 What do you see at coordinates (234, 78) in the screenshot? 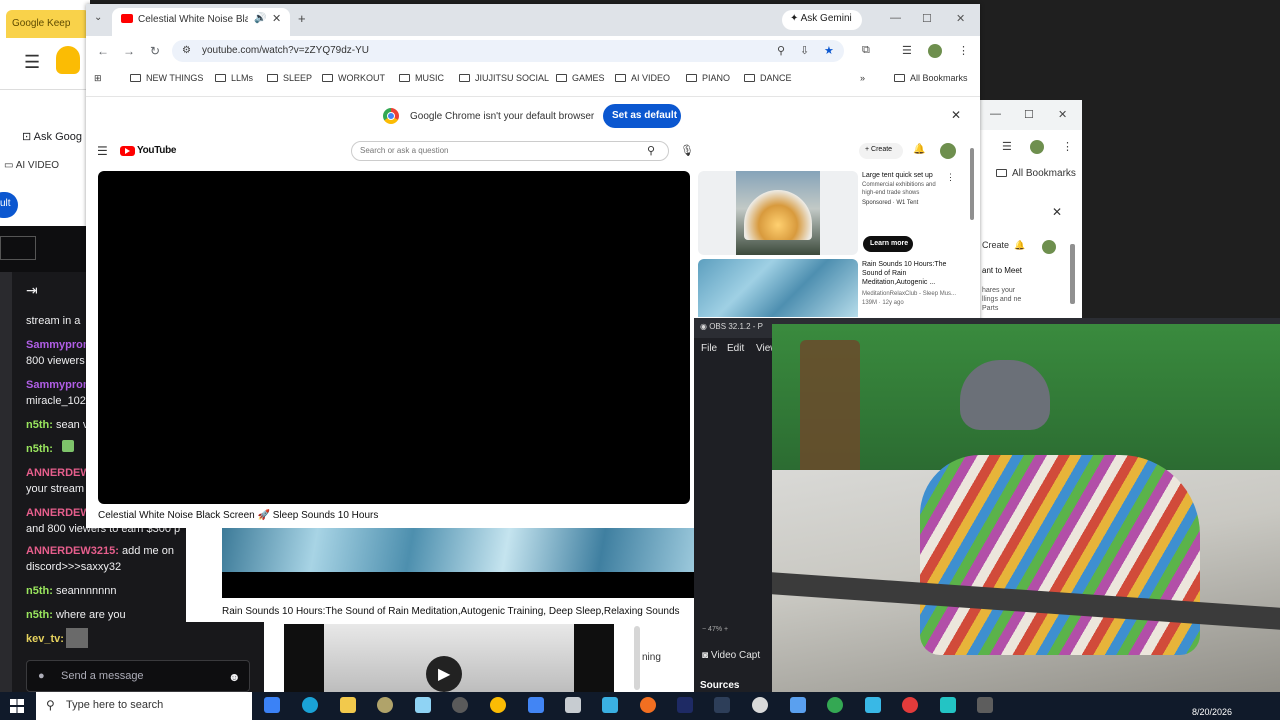
I see `bookmark-folder: LLMs` at bounding box center [234, 78].